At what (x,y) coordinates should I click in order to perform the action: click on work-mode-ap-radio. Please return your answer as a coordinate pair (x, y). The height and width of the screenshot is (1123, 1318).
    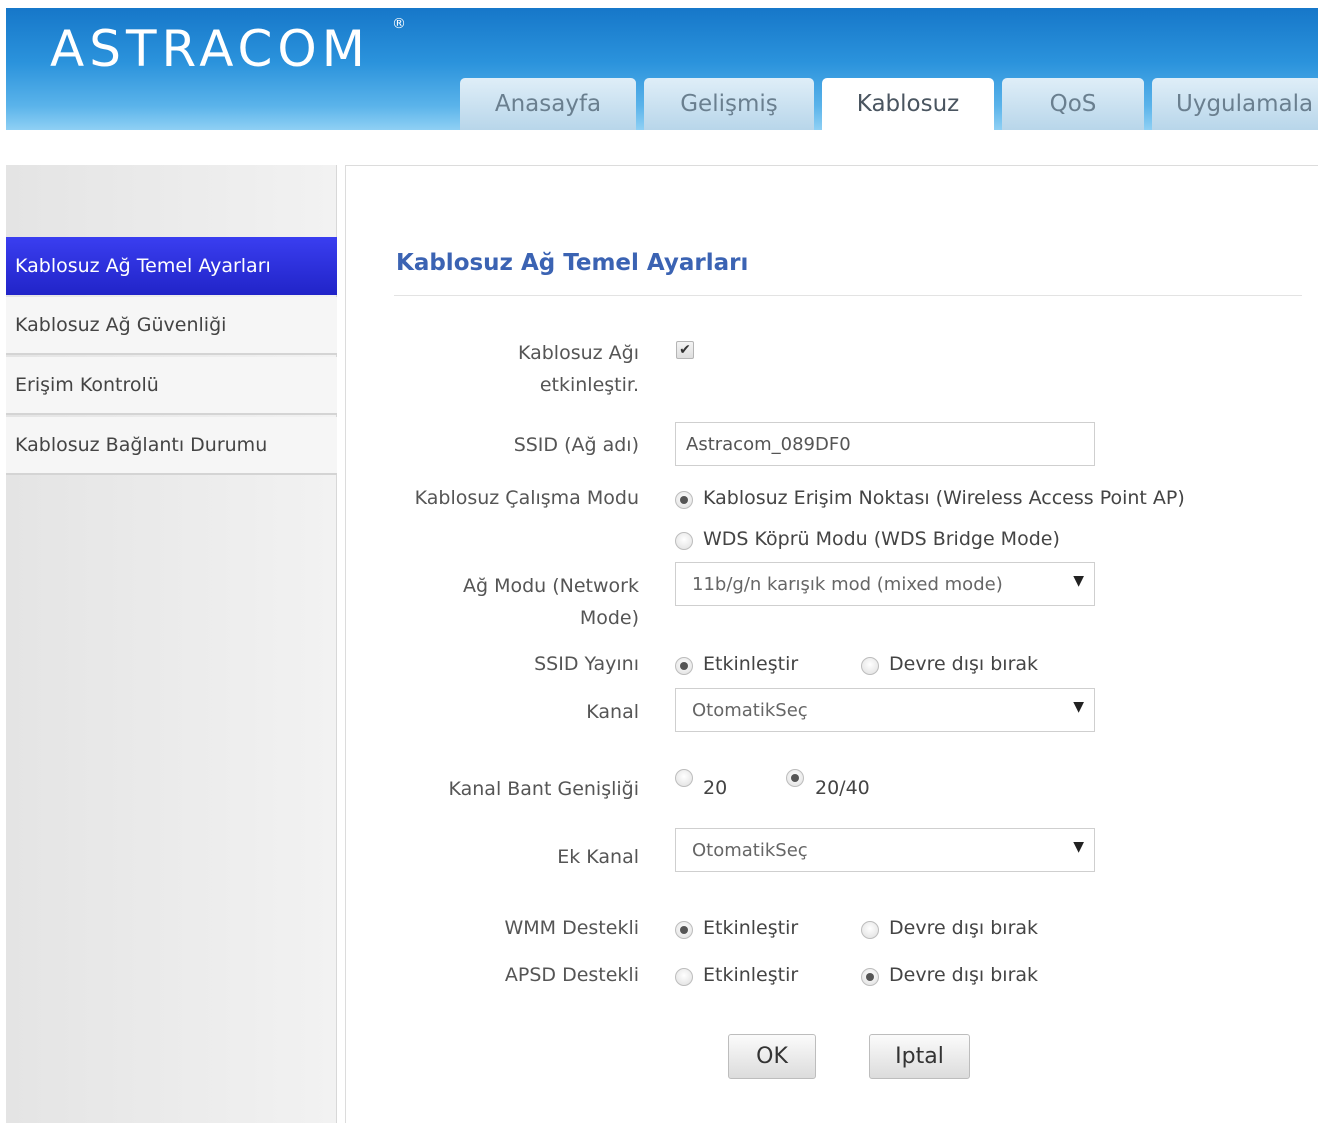
    Looking at the image, I should click on (684, 500).